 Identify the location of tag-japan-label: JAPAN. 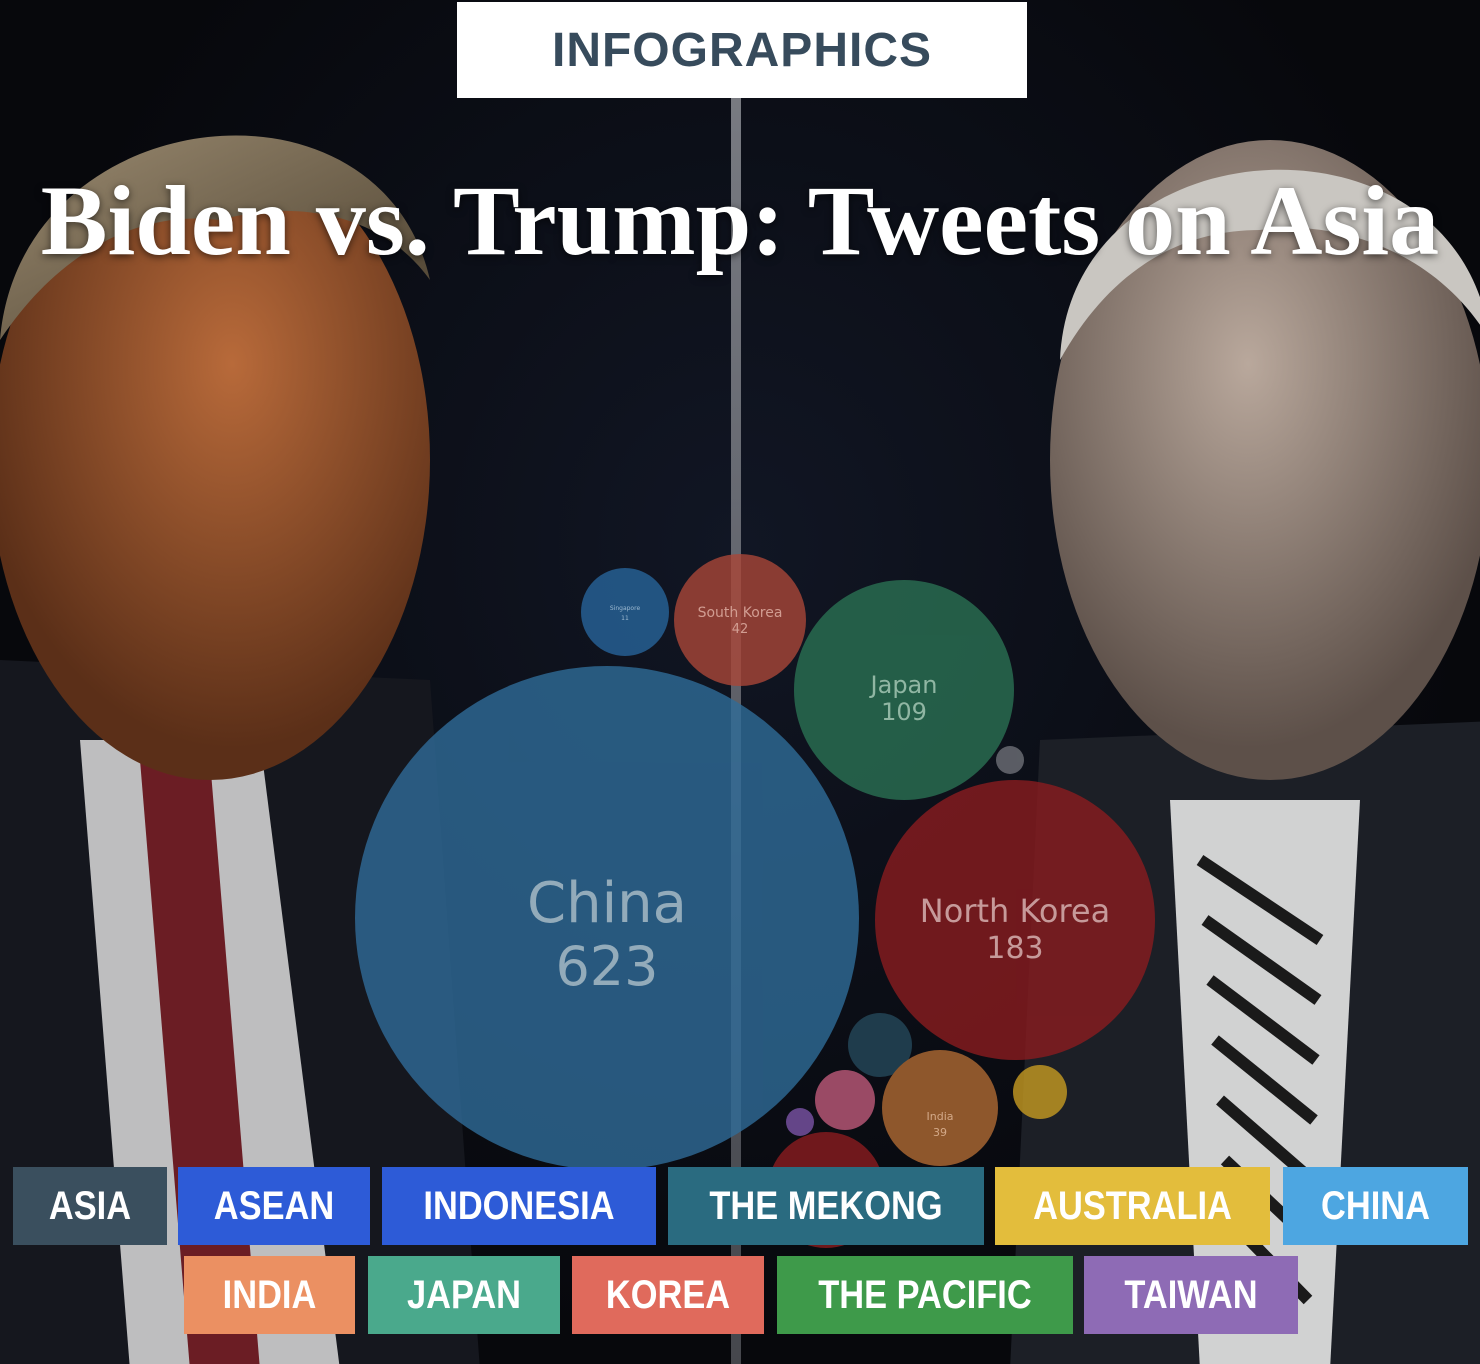
(464, 1294).